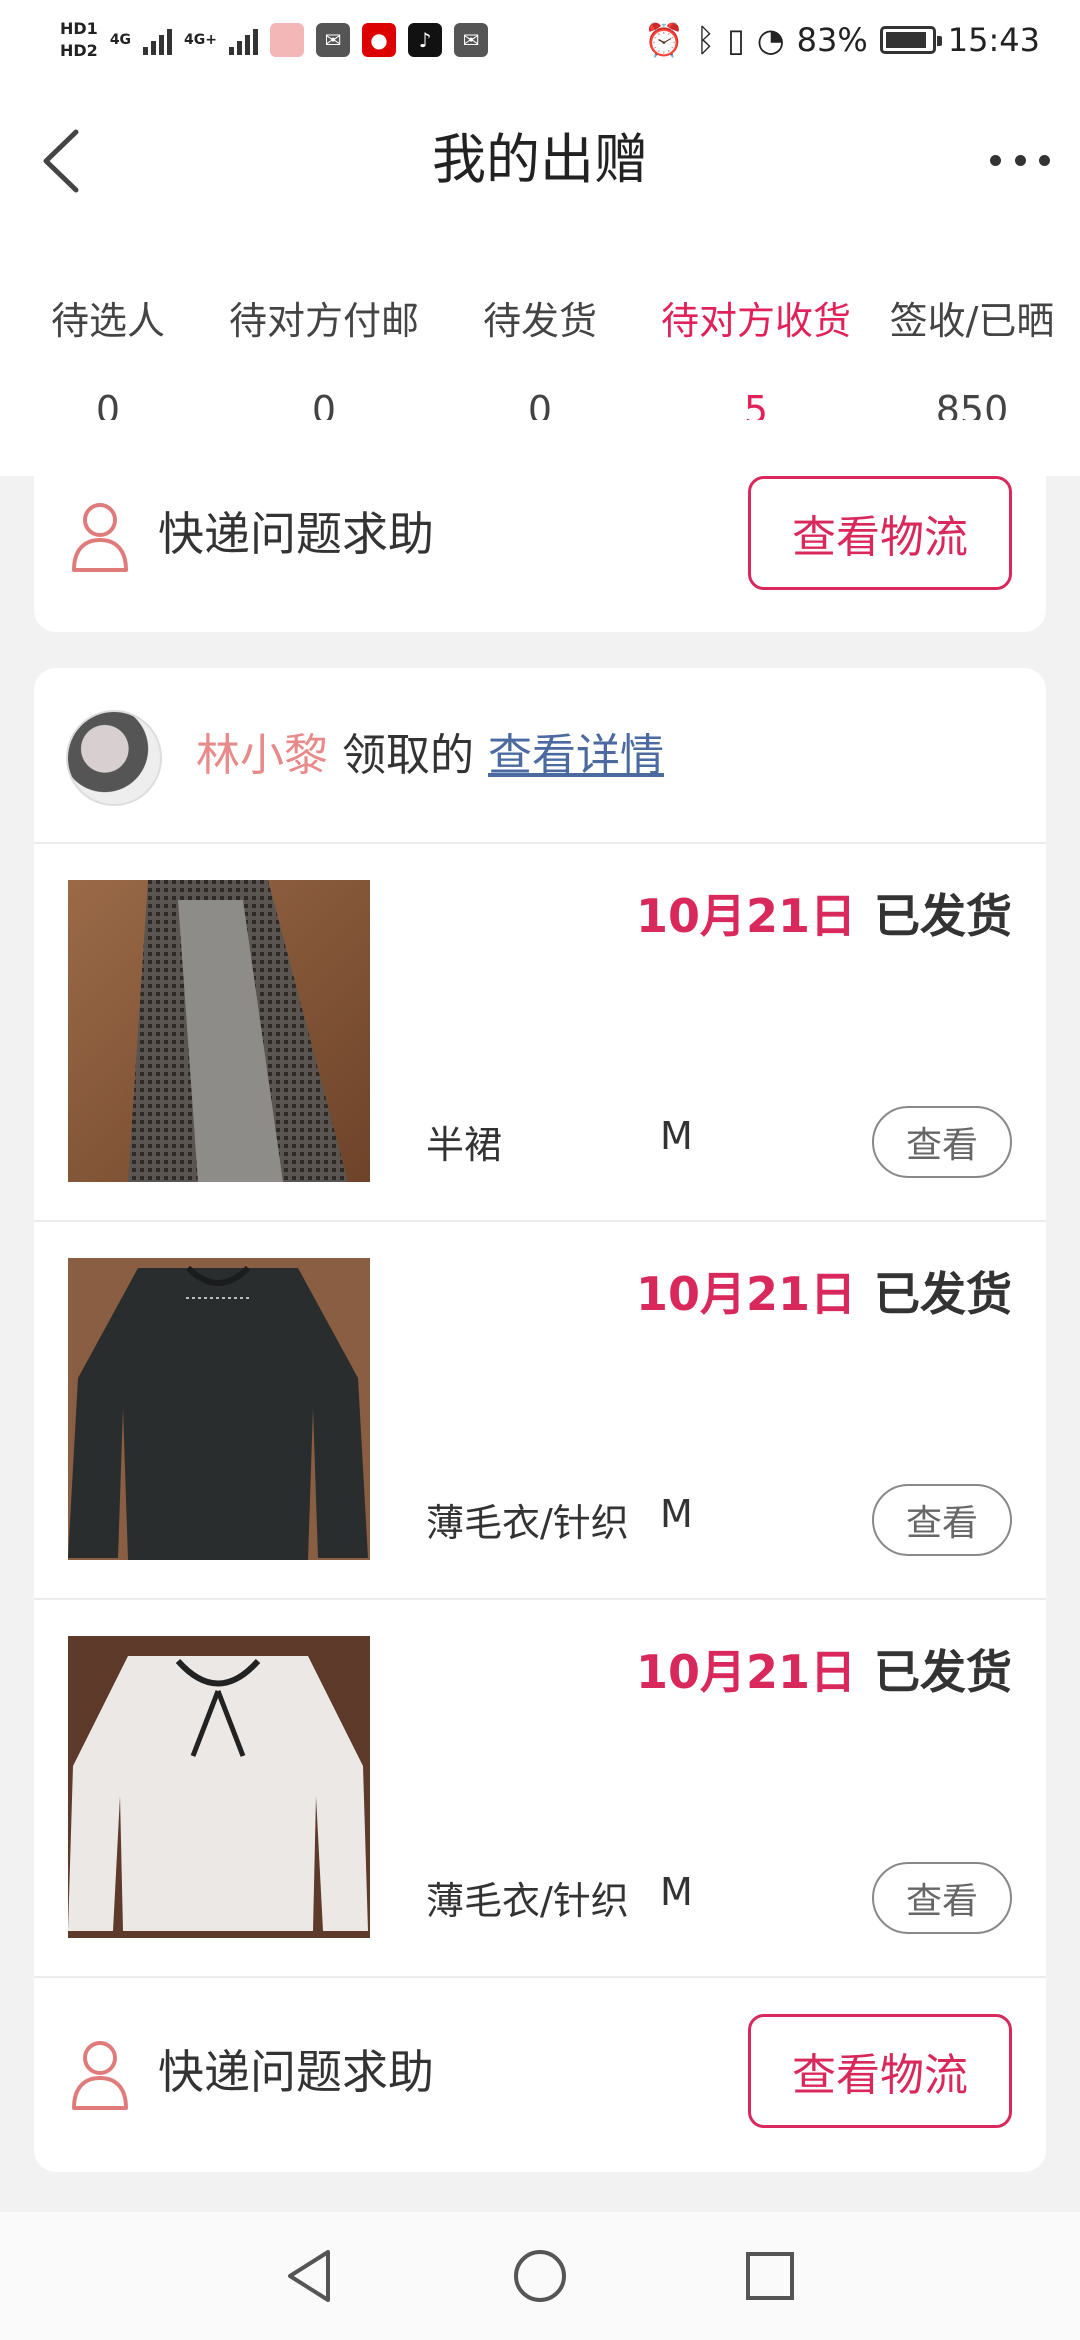 The width and height of the screenshot is (1080, 2340). Describe the element at coordinates (333, 40) in the screenshot. I see `message-icon: ✉` at that location.